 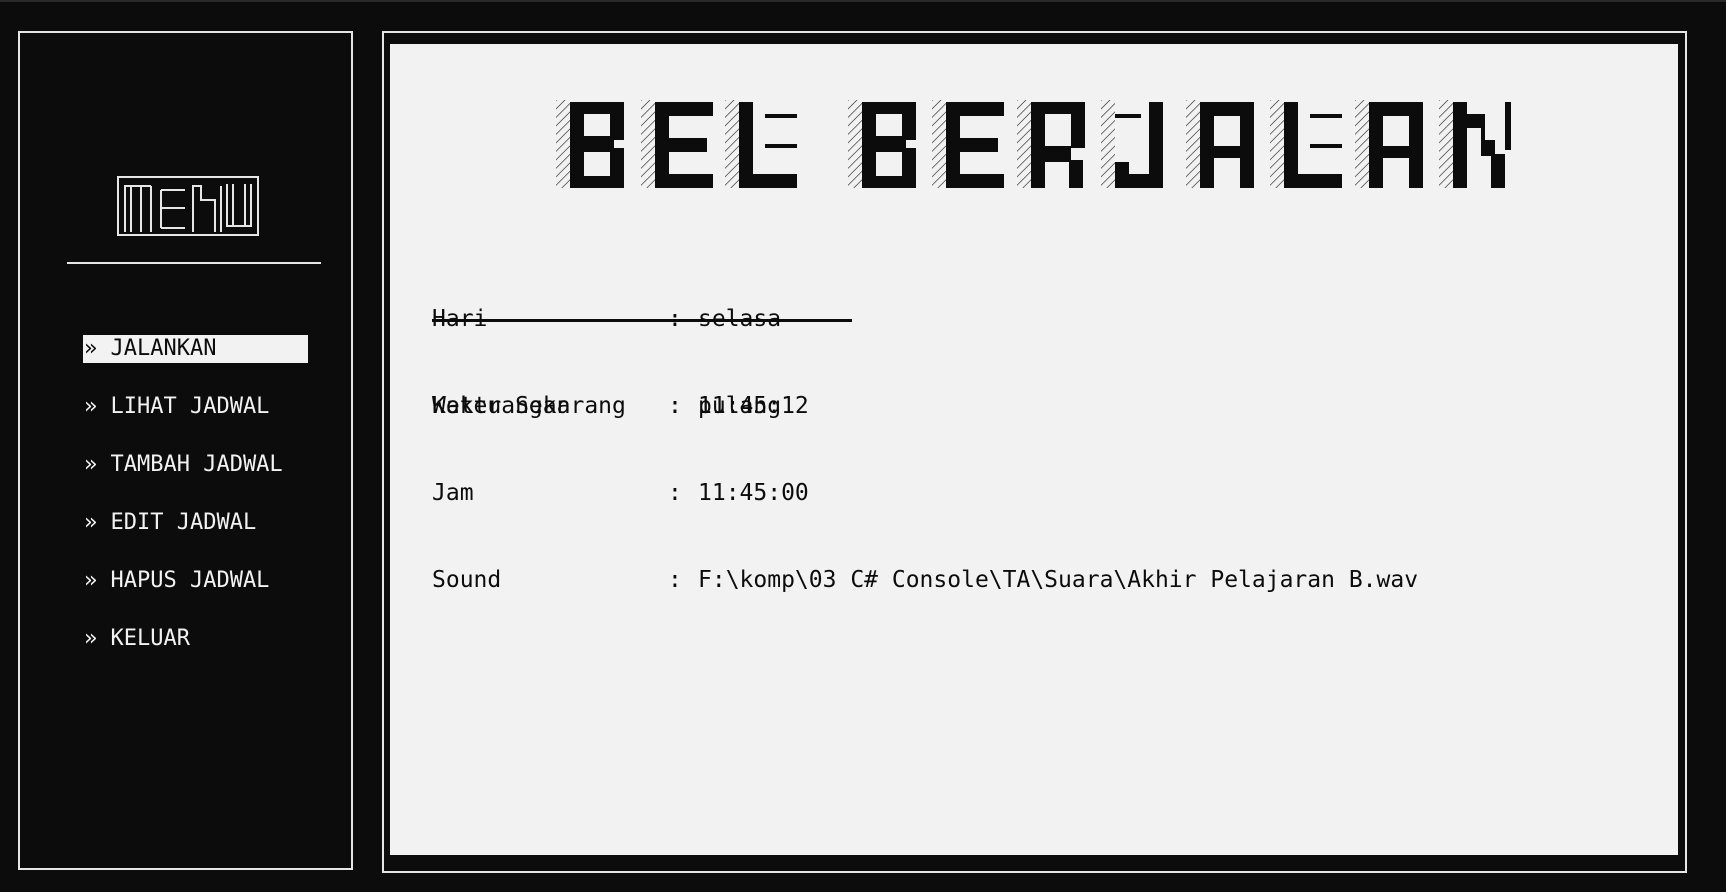 I want to click on jam-label: Jam, so click(x=453, y=493).